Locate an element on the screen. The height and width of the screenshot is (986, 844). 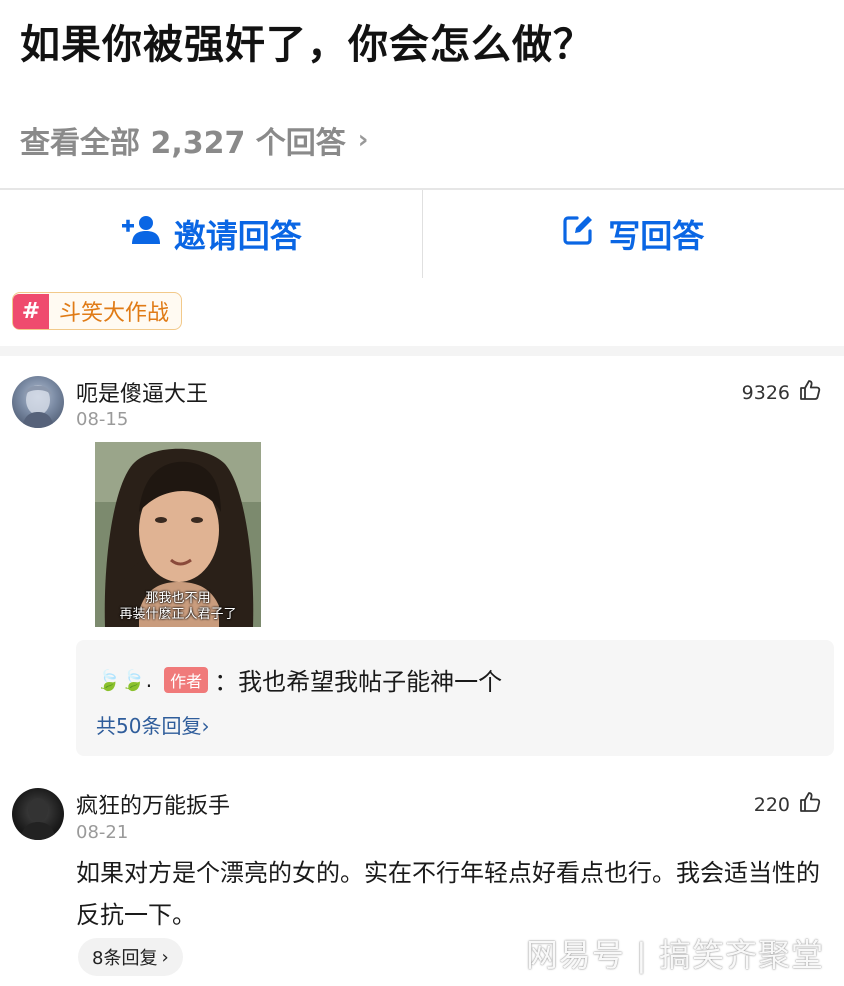
username: 疯狂的万能扳手 is located at coordinates (153, 804).